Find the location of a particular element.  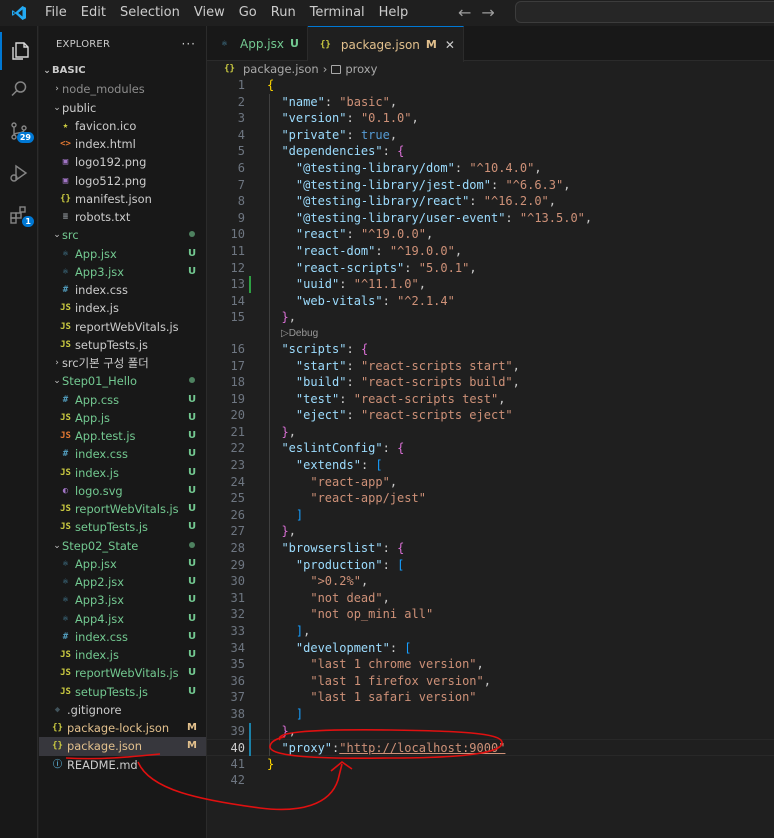

code-line: 32 "not op_mini all" is located at coordinates (490, 614).